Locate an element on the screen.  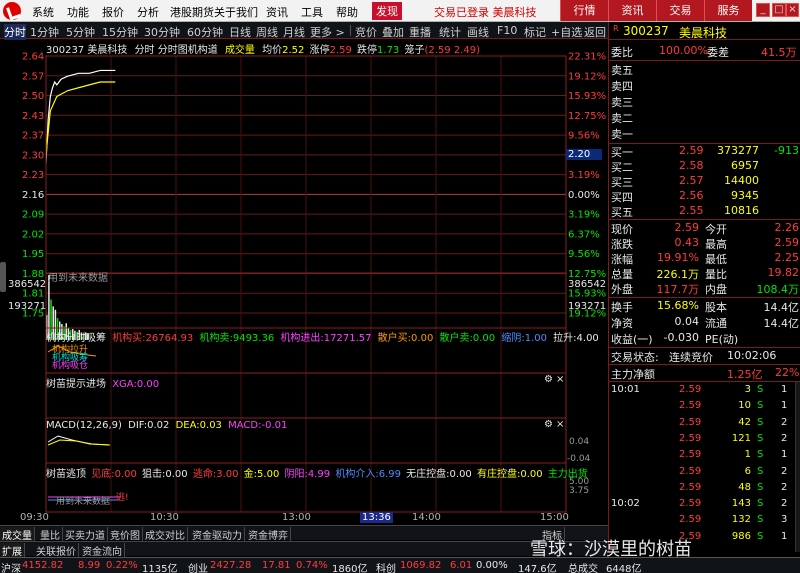
smtd-label-4: 金: is located at coordinates (250, 474).